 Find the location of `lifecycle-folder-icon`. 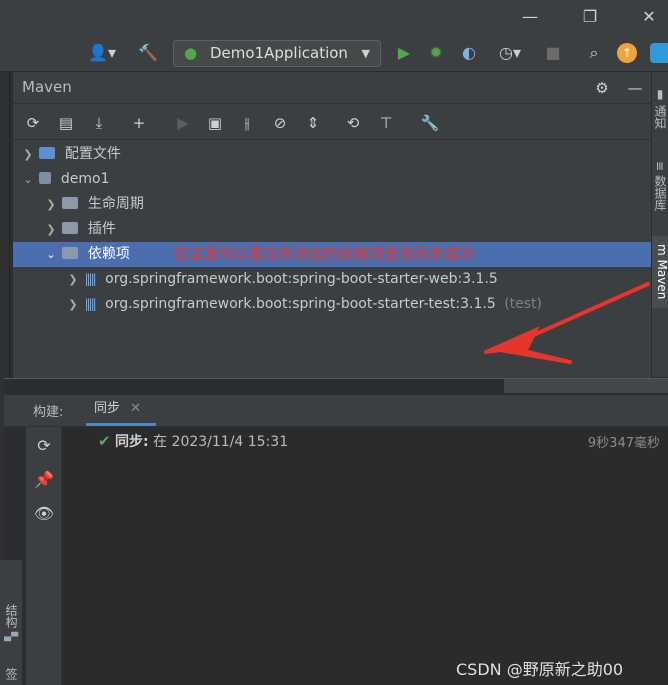

lifecycle-folder-icon is located at coordinates (70, 203).